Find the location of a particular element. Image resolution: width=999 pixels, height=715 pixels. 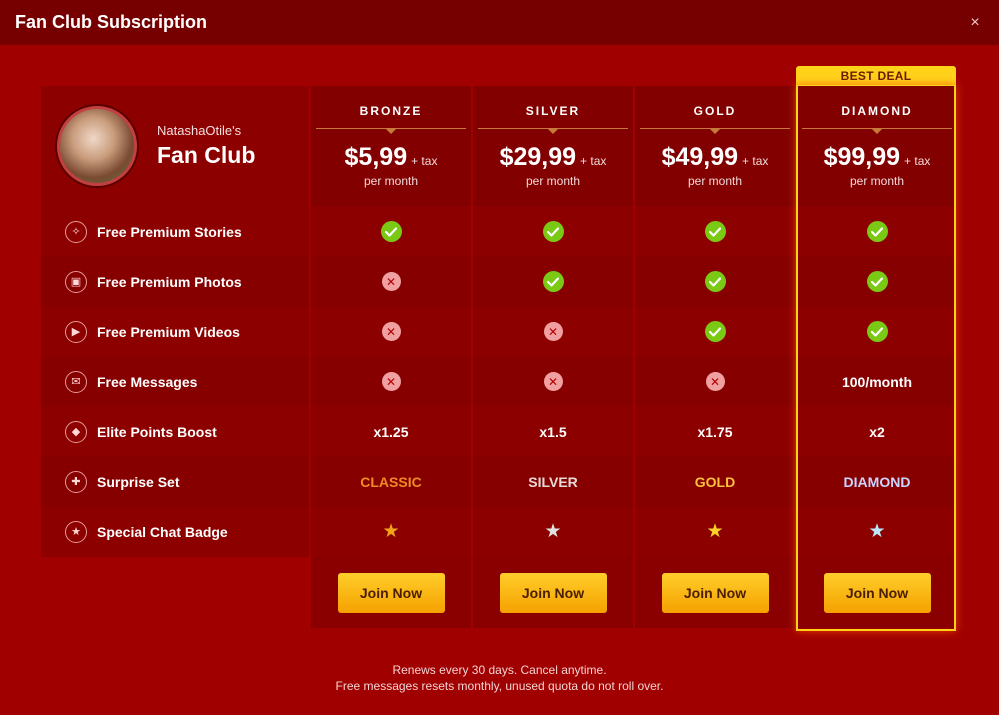

modal-title: Fan Club Subscription is located at coordinates (111, 22).